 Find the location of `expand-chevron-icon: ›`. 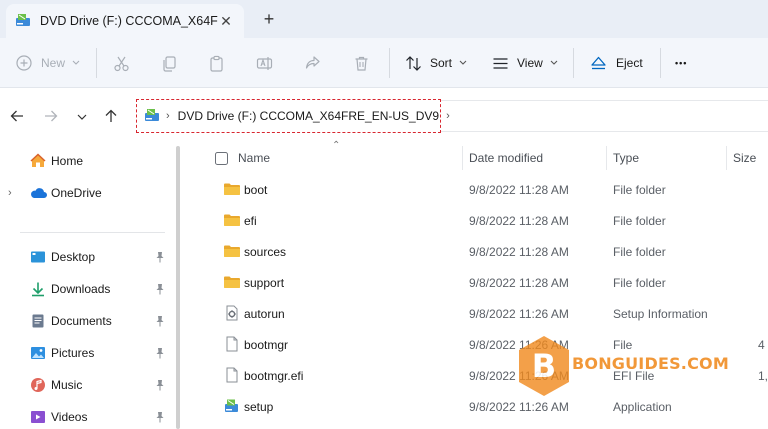

expand-chevron-icon: › is located at coordinates (10, 193).